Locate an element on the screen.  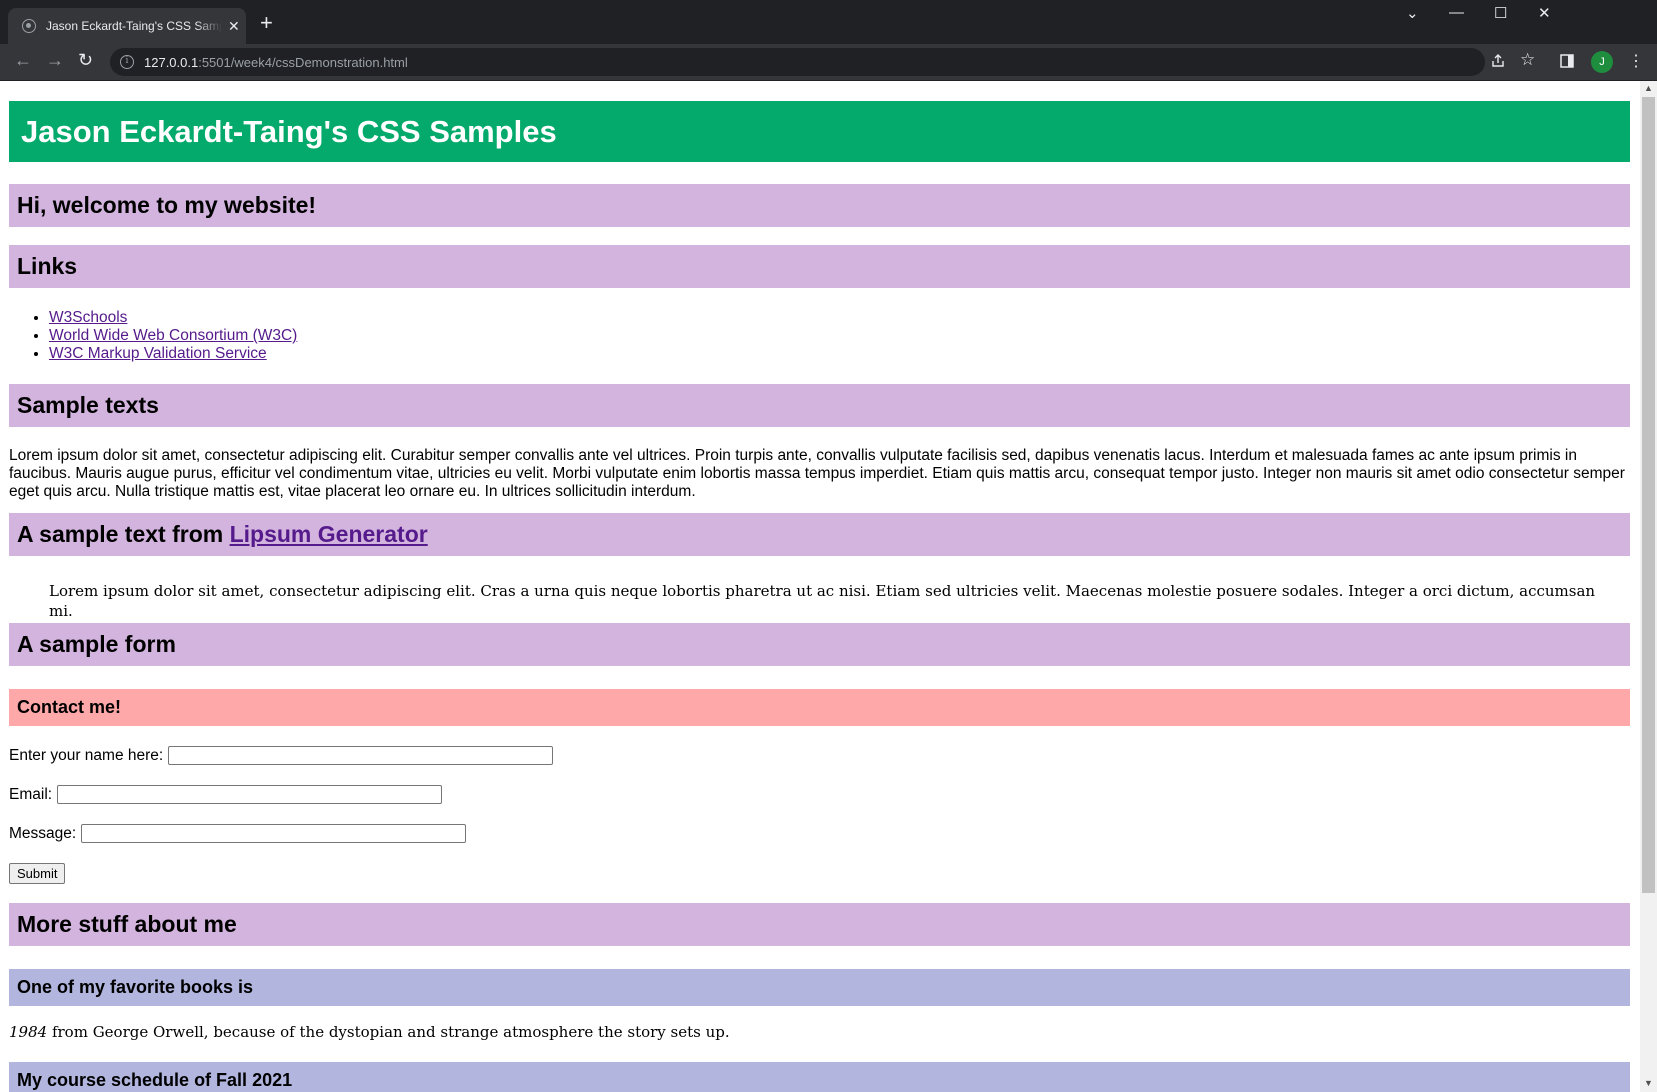
profile-avatar: J is located at coordinates (1602, 62).